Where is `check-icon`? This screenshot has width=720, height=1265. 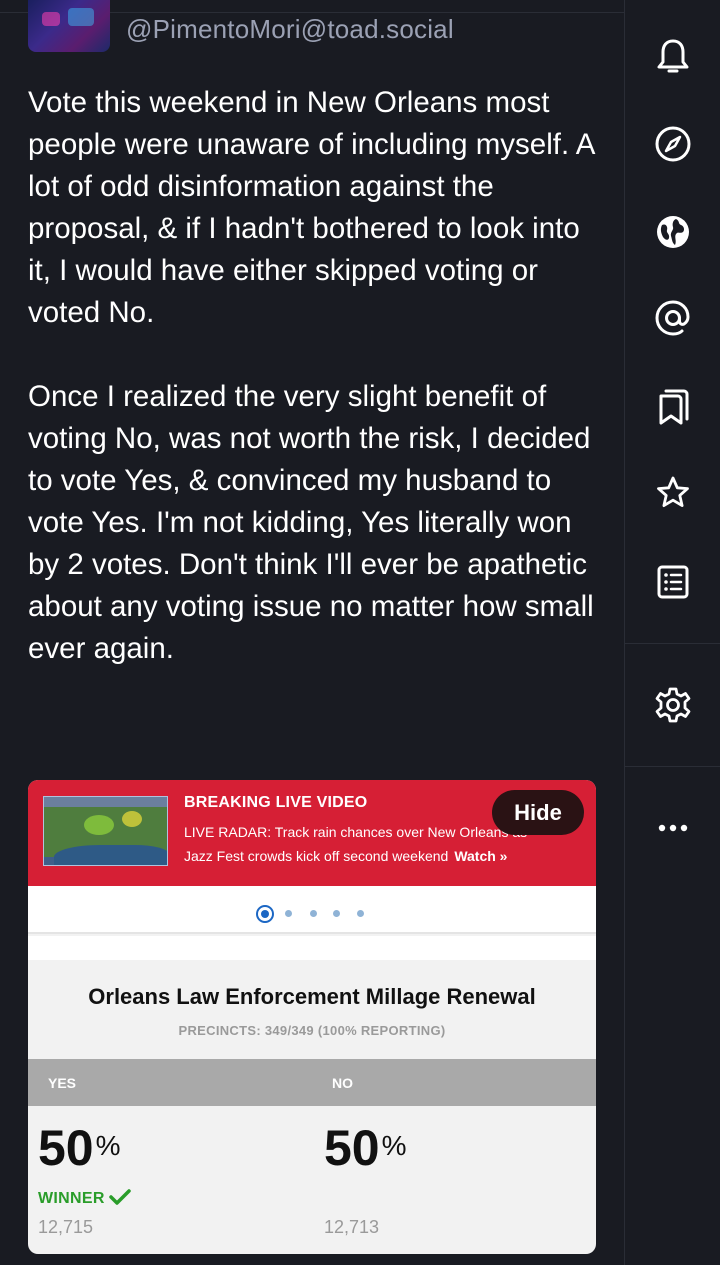 check-icon is located at coordinates (119, 1199).